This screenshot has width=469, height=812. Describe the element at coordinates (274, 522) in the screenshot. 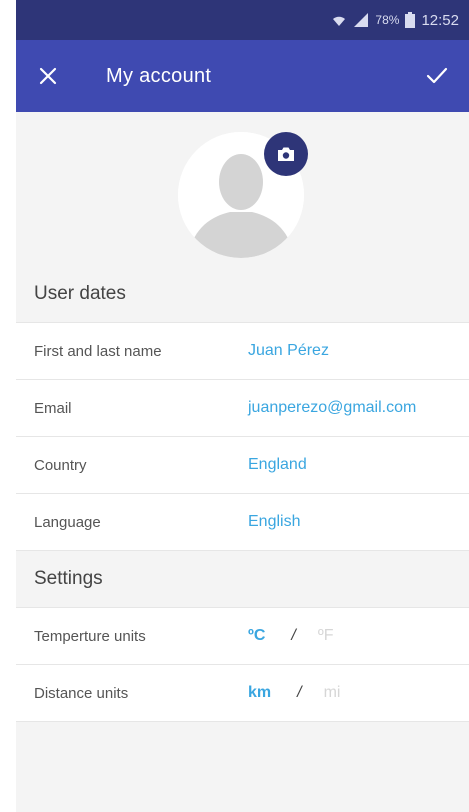

I see `language-value: English` at that location.